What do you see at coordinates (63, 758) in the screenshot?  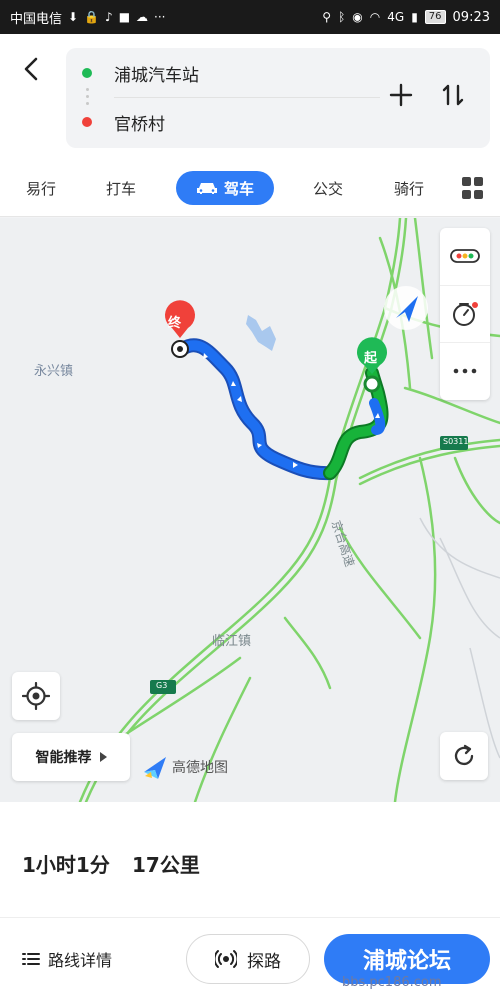 I see `smart-recommend-label: 智能推荐` at bounding box center [63, 758].